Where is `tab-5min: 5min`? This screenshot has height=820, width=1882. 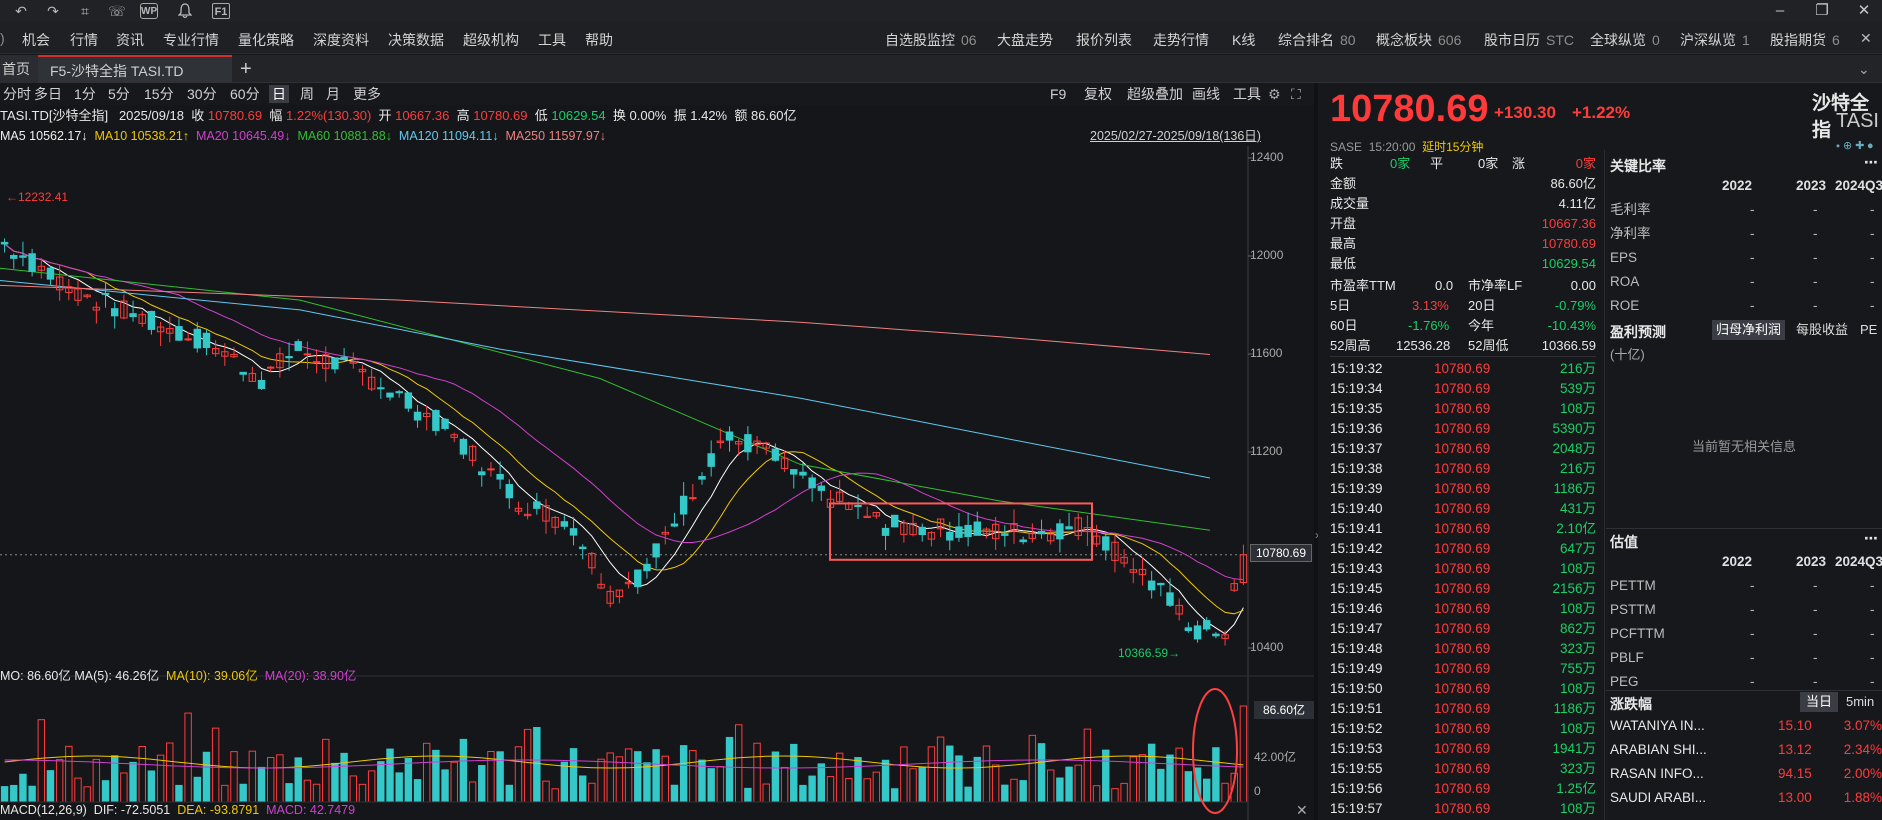
tab-5min: 5min is located at coordinates (1860, 702).